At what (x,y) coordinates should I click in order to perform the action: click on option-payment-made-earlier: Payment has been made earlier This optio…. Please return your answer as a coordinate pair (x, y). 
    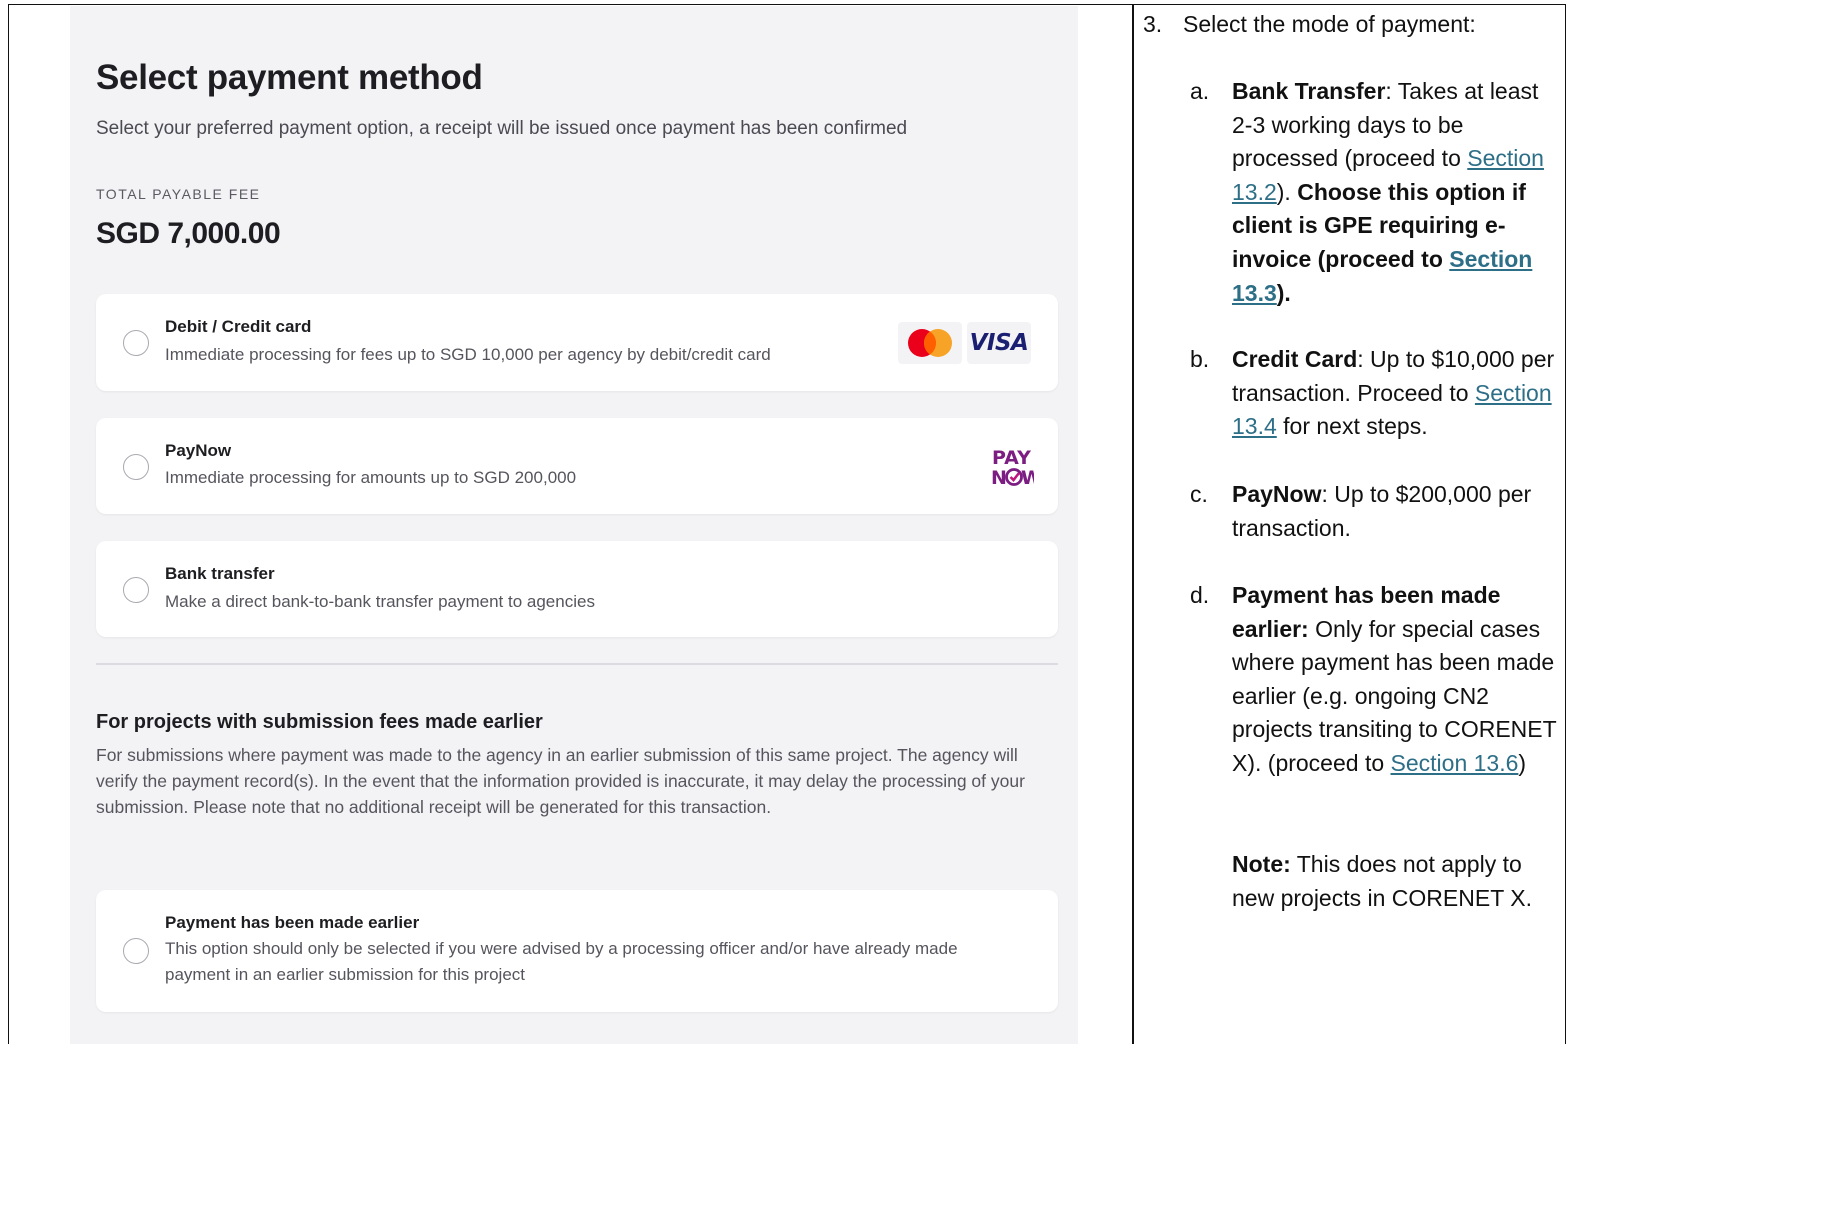
    Looking at the image, I should click on (577, 951).